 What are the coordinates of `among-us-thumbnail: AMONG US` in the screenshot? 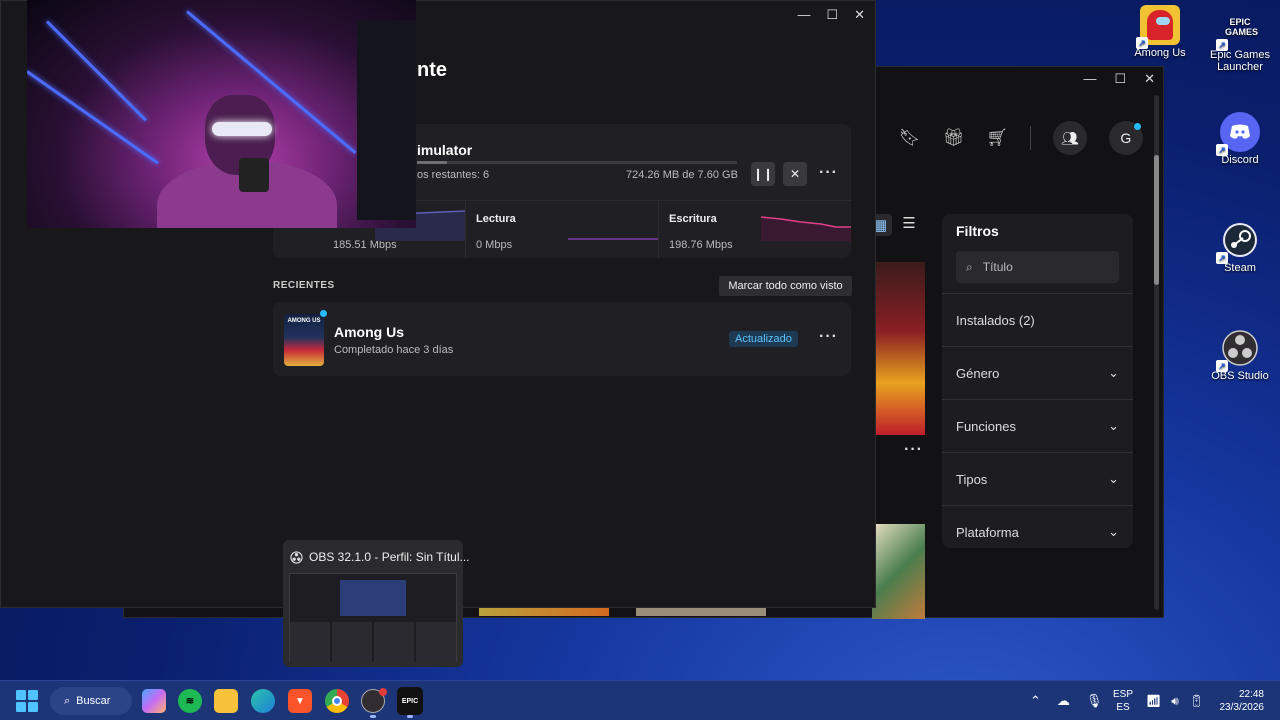 It's located at (304, 340).